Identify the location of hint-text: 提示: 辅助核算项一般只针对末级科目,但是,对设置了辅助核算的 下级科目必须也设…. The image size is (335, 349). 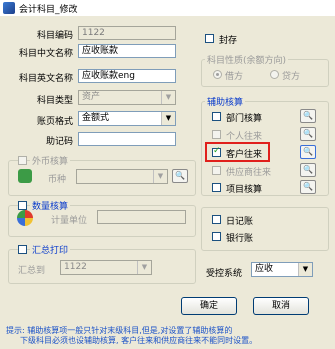
(169, 336).